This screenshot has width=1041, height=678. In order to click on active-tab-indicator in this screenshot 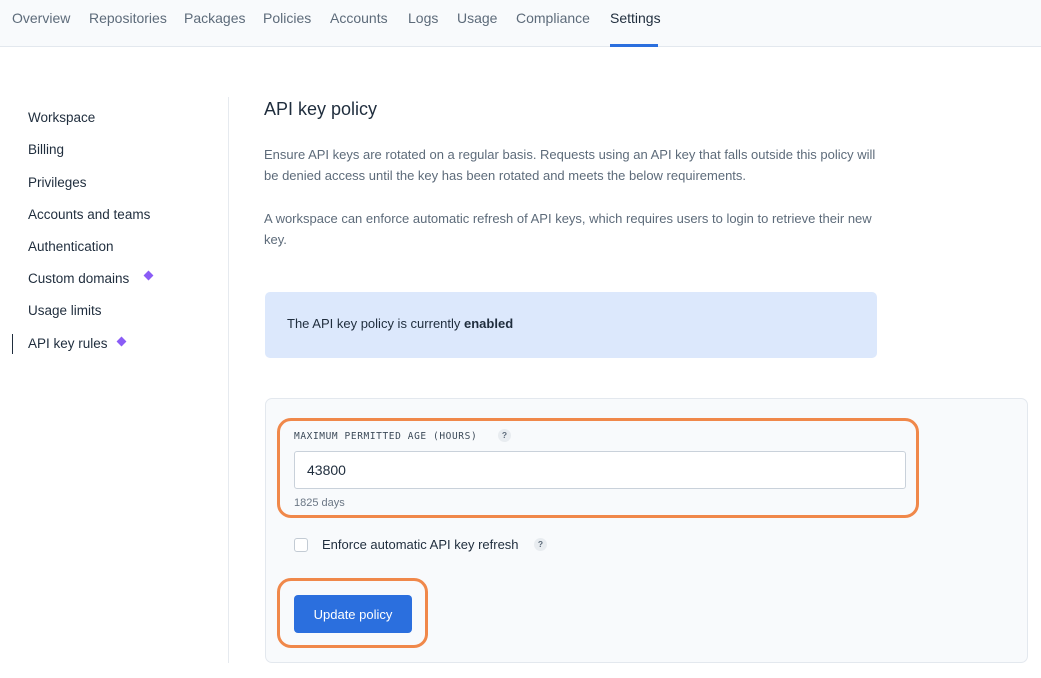, I will do `click(634, 45)`.